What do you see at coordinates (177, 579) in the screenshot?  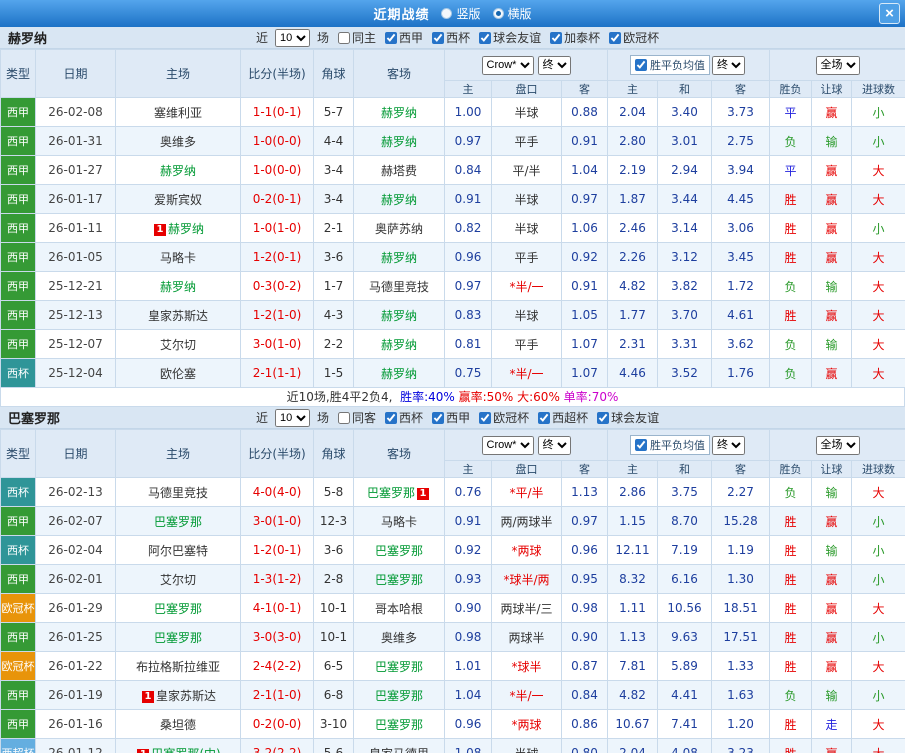 I see `home-team-name: 艾尔切` at bounding box center [177, 579].